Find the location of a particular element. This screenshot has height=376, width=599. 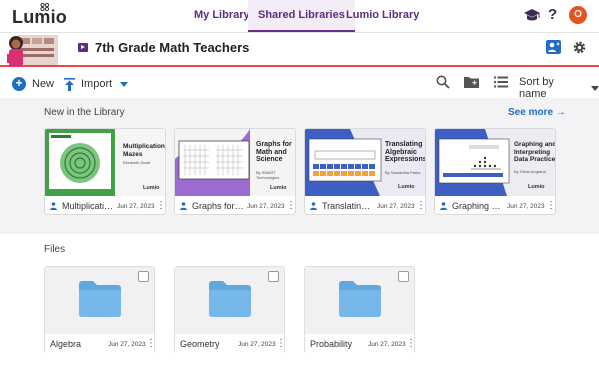

thumb-title: Multiplication Mazes is located at coordinates (144, 150).